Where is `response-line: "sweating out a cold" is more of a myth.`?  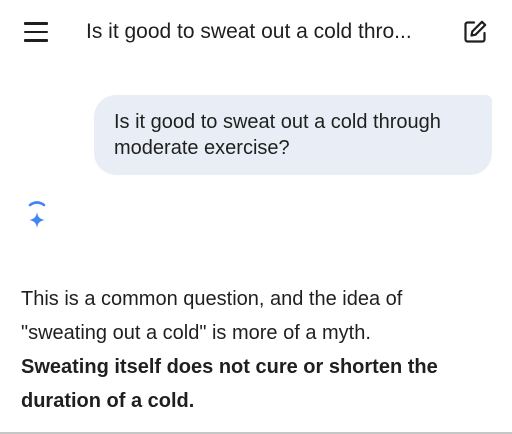
response-line: "sweating out a cold" is more of a myth. is located at coordinates (196, 333).